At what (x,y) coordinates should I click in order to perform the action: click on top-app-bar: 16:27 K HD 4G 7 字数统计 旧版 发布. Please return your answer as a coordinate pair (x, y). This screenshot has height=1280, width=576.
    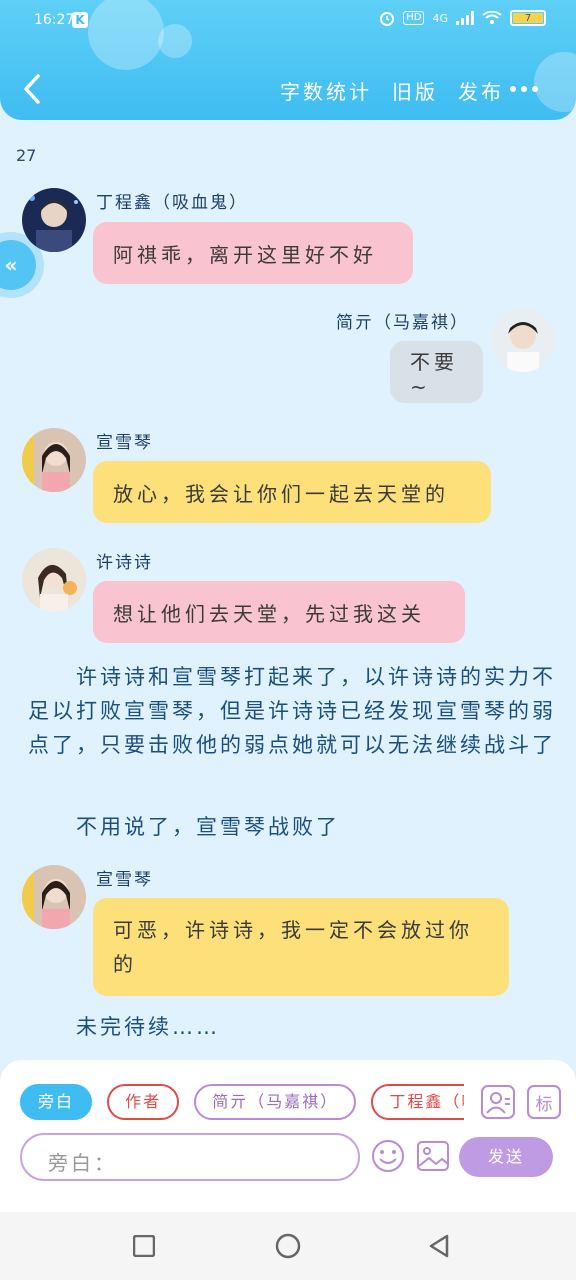
    Looking at the image, I should click on (288, 60).